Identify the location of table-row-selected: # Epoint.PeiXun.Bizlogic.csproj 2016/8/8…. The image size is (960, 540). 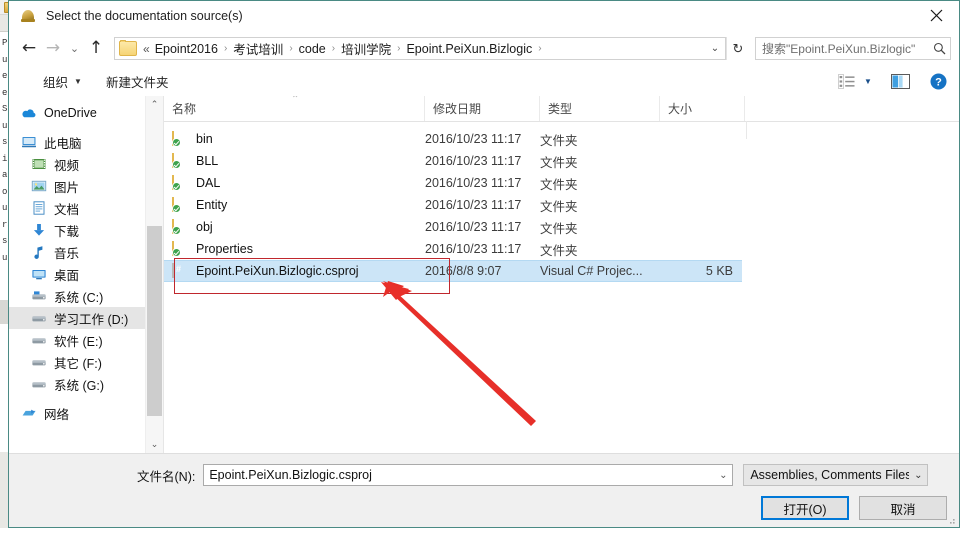
(453, 271).